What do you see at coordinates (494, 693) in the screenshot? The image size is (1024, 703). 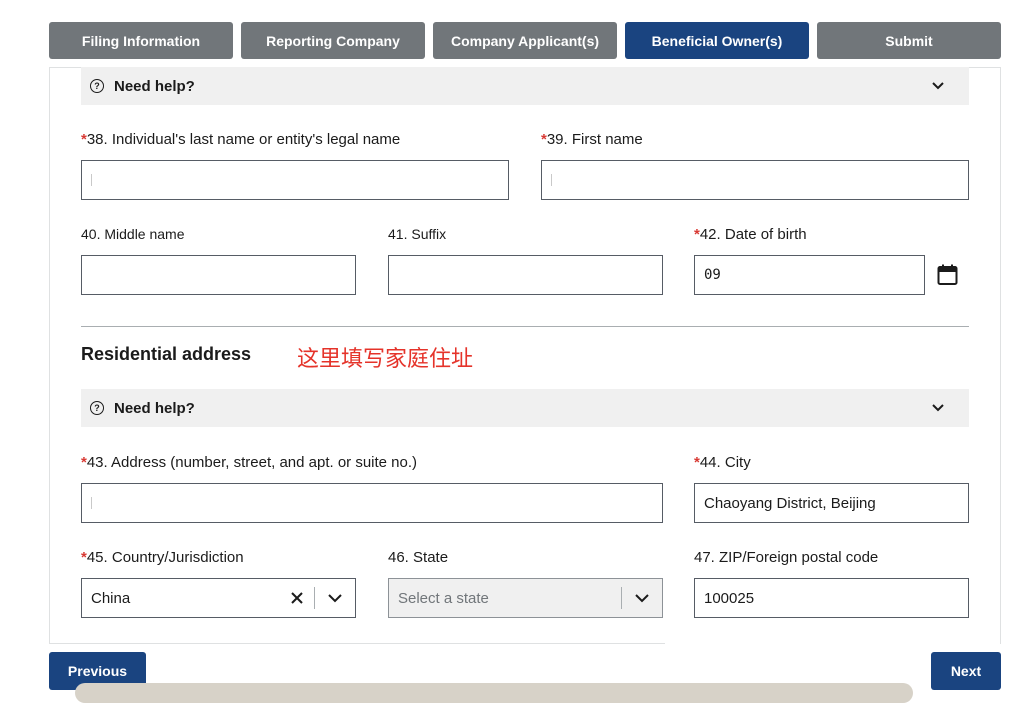 I see `floating-toolbar` at bounding box center [494, 693].